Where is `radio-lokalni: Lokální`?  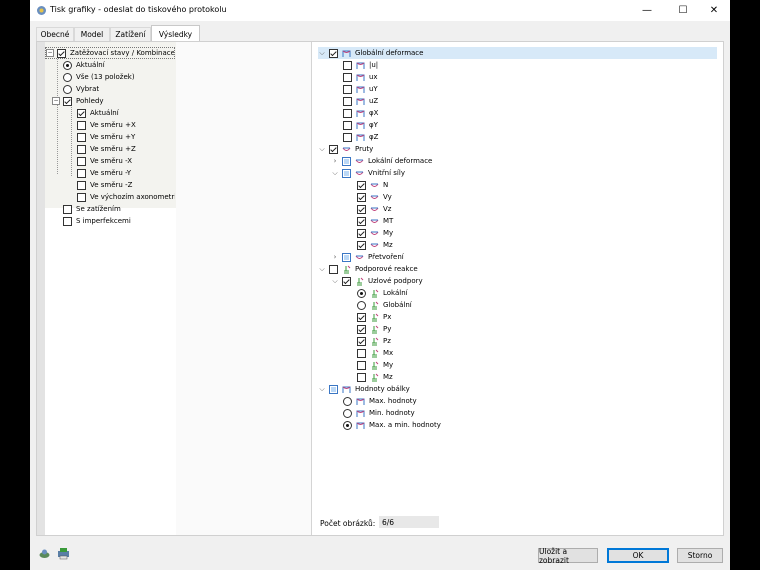
radio-lokalni: Lokální is located at coordinates (382, 293).